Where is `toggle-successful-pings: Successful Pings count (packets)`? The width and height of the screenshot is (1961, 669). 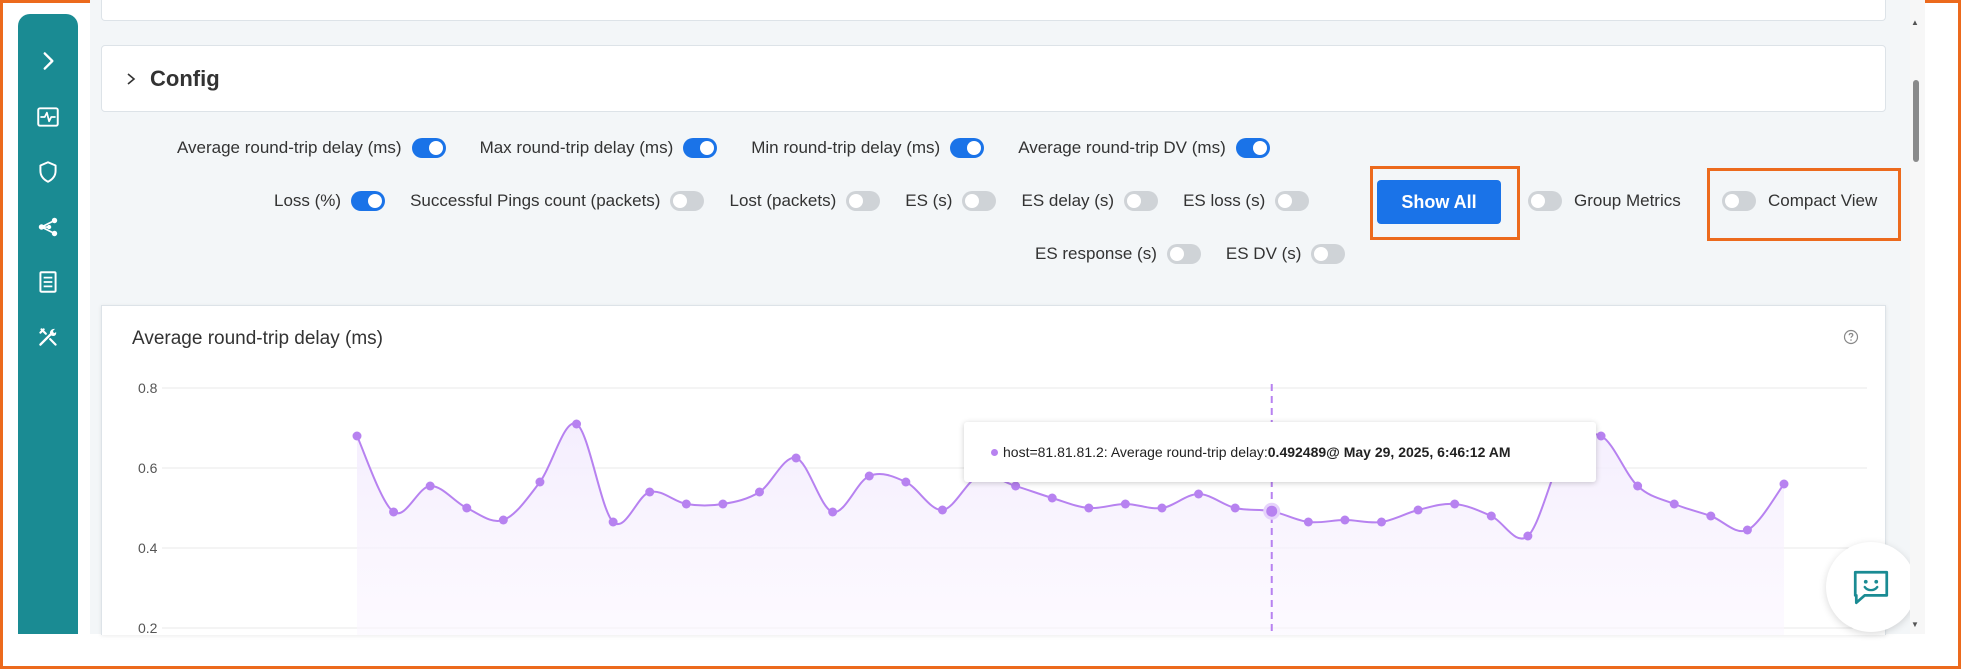
toggle-successful-pings: Successful Pings count (packets) is located at coordinates (557, 201).